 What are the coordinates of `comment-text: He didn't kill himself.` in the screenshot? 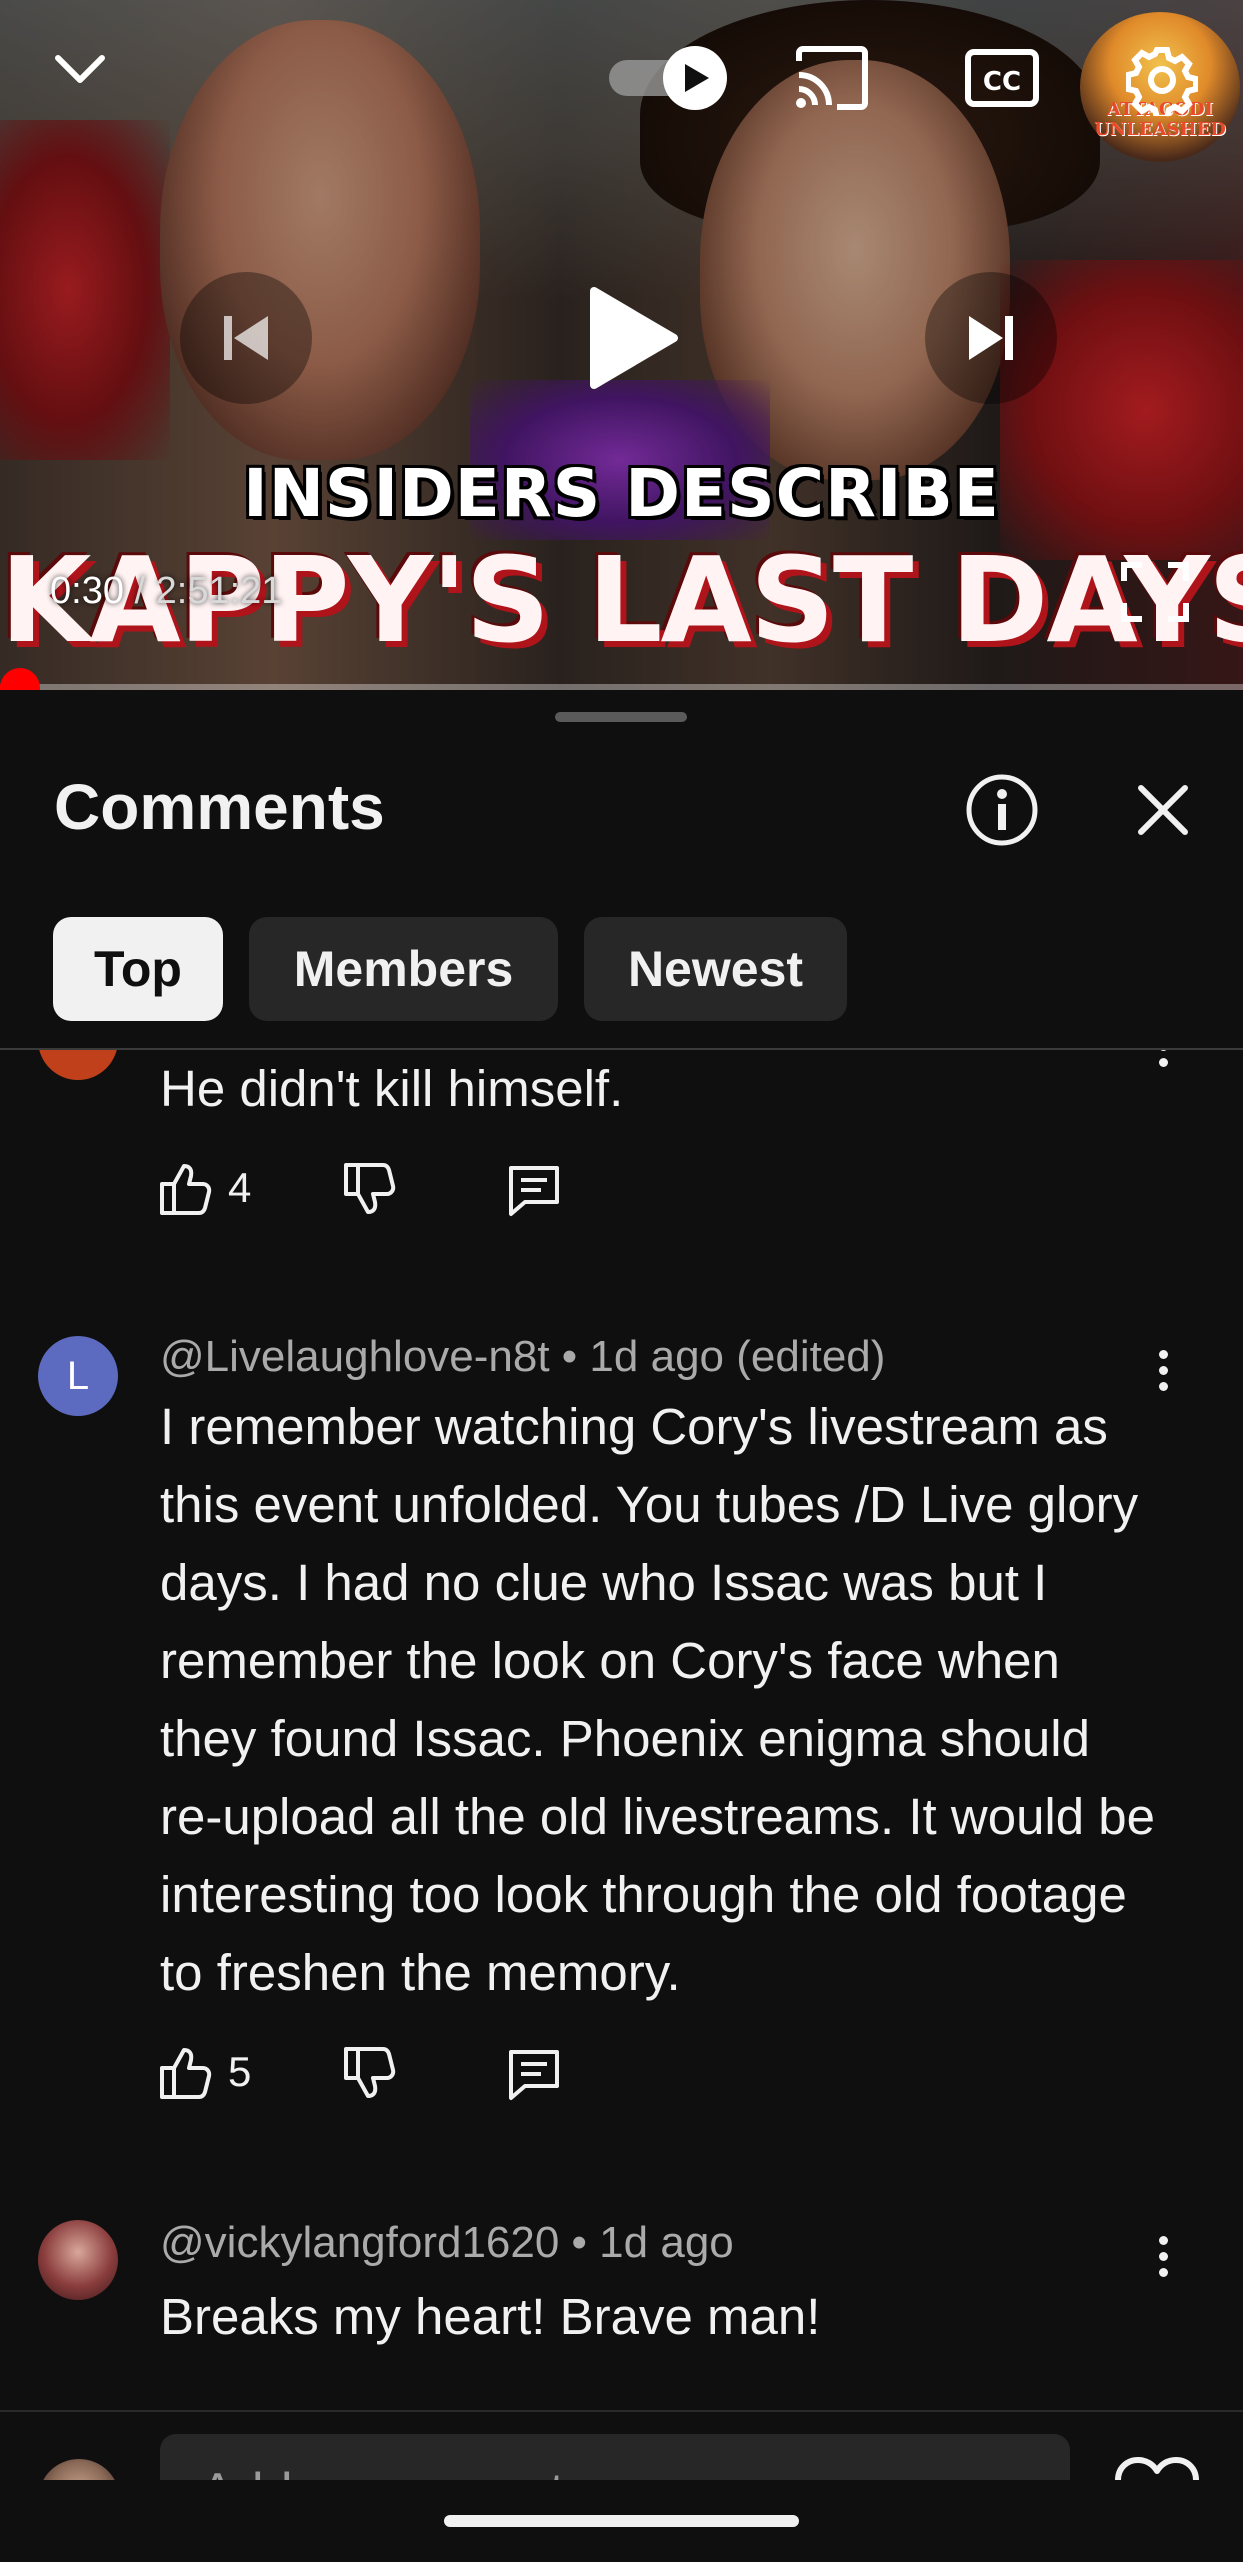 It's located at (392, 1088).